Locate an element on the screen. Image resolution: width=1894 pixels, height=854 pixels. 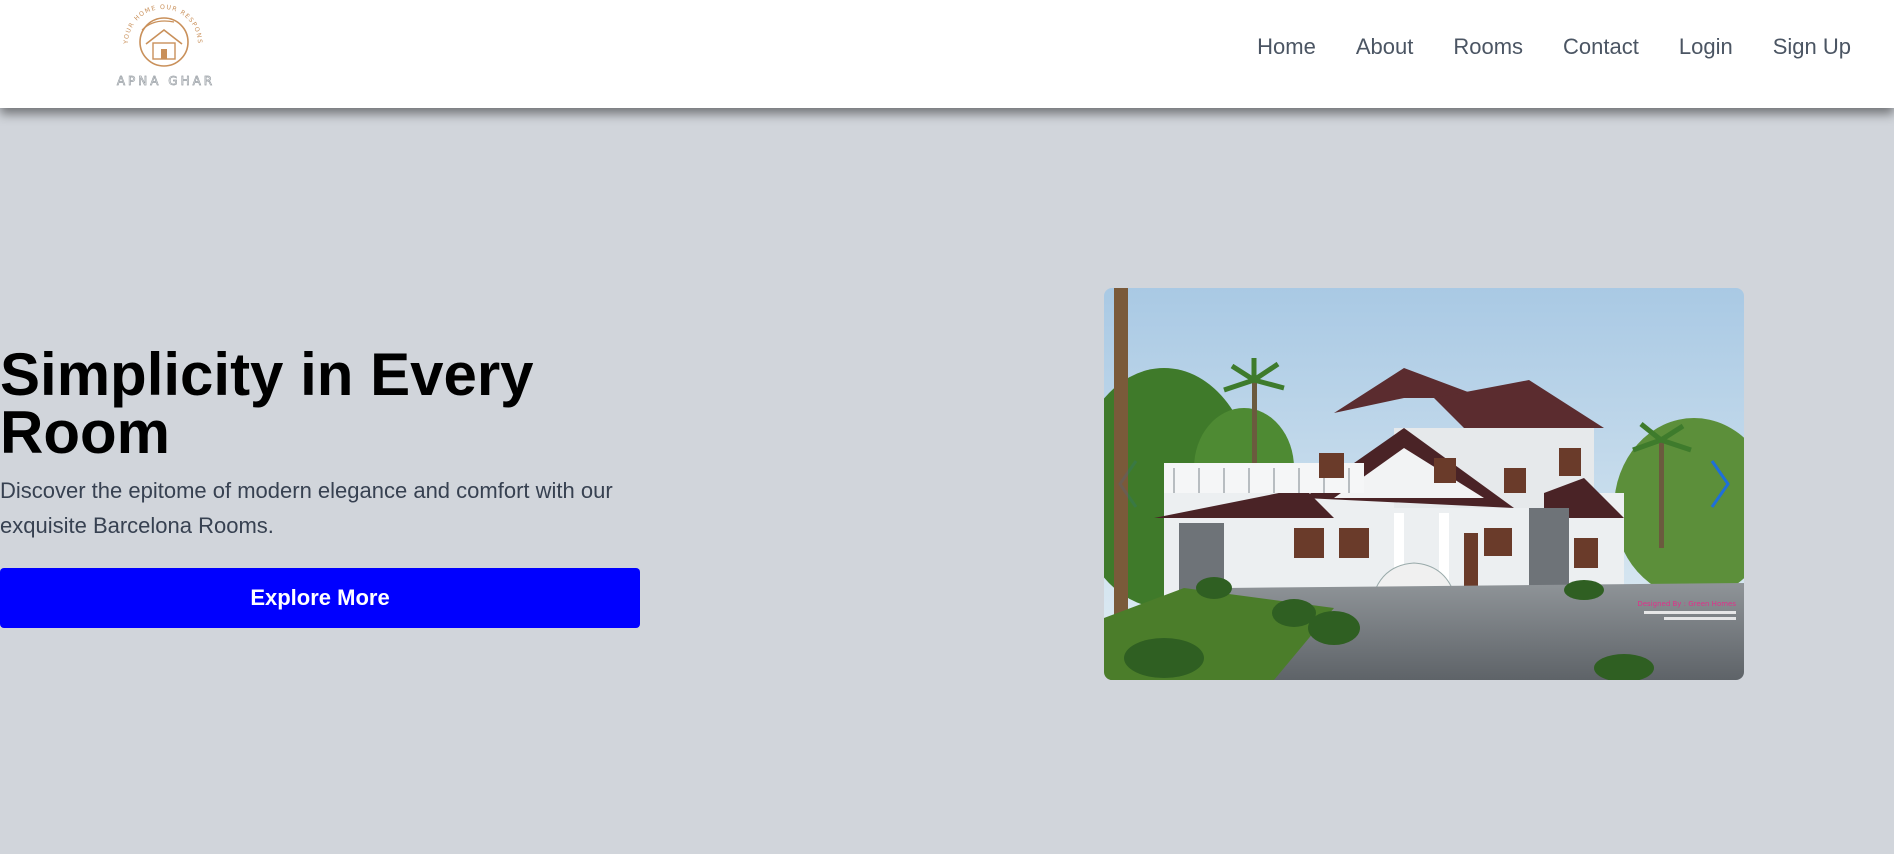
nav-about: About is located at coordinates (1385, 47).